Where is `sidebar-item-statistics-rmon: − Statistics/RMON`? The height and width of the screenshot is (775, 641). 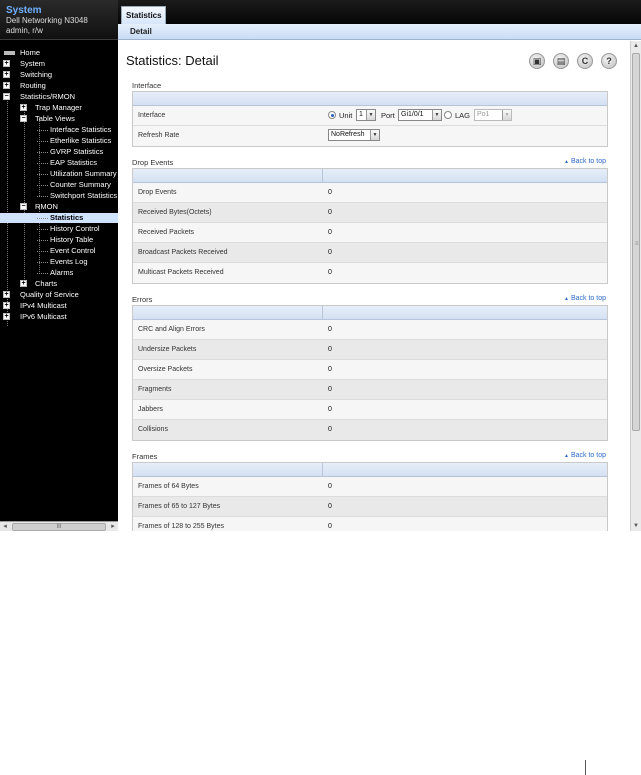 sidebar-item-statistics-rmon: − Statistics/RMON is located at coordinates (59, 97).